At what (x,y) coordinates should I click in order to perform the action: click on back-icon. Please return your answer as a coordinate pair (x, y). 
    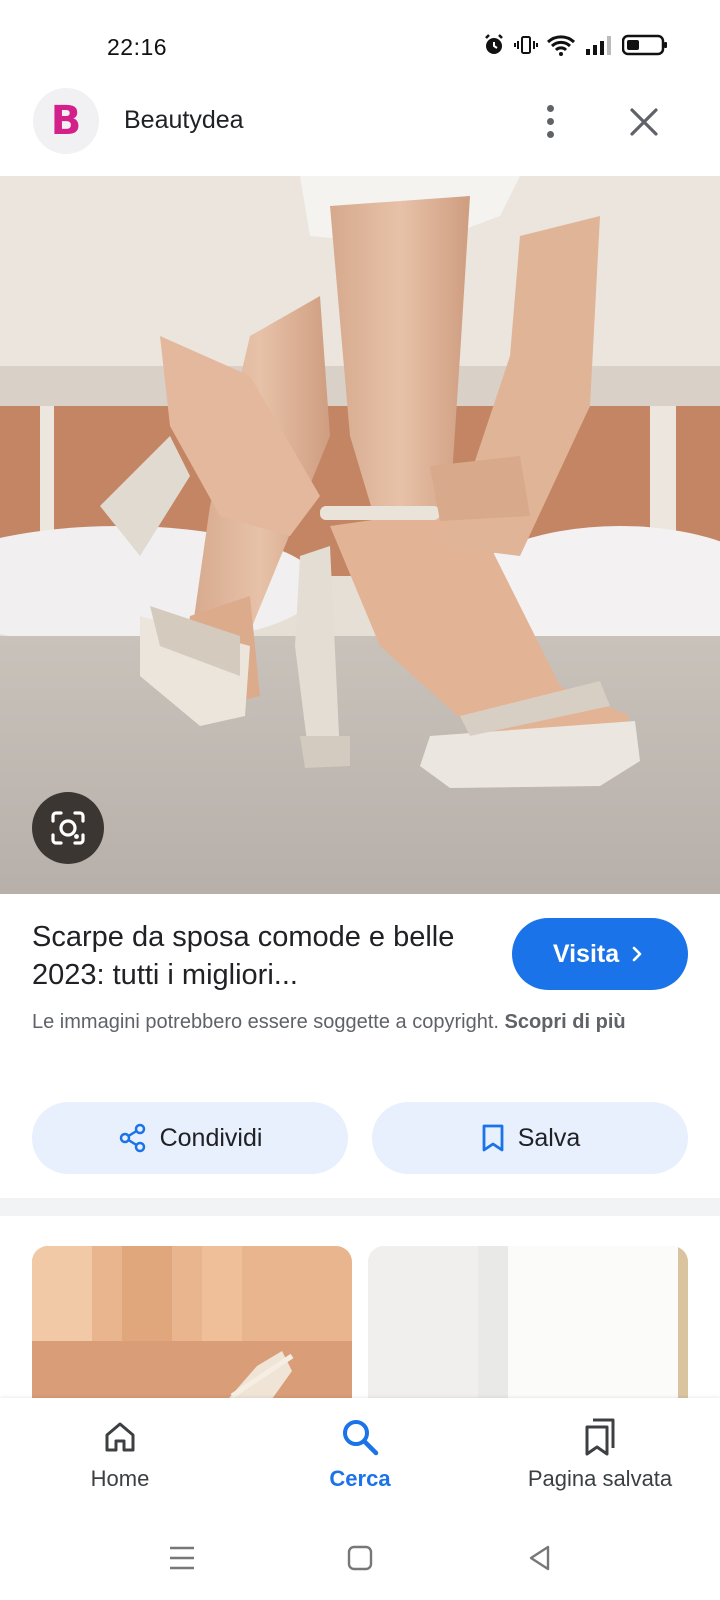
    Looking at the image, I should click on (540, 1558).